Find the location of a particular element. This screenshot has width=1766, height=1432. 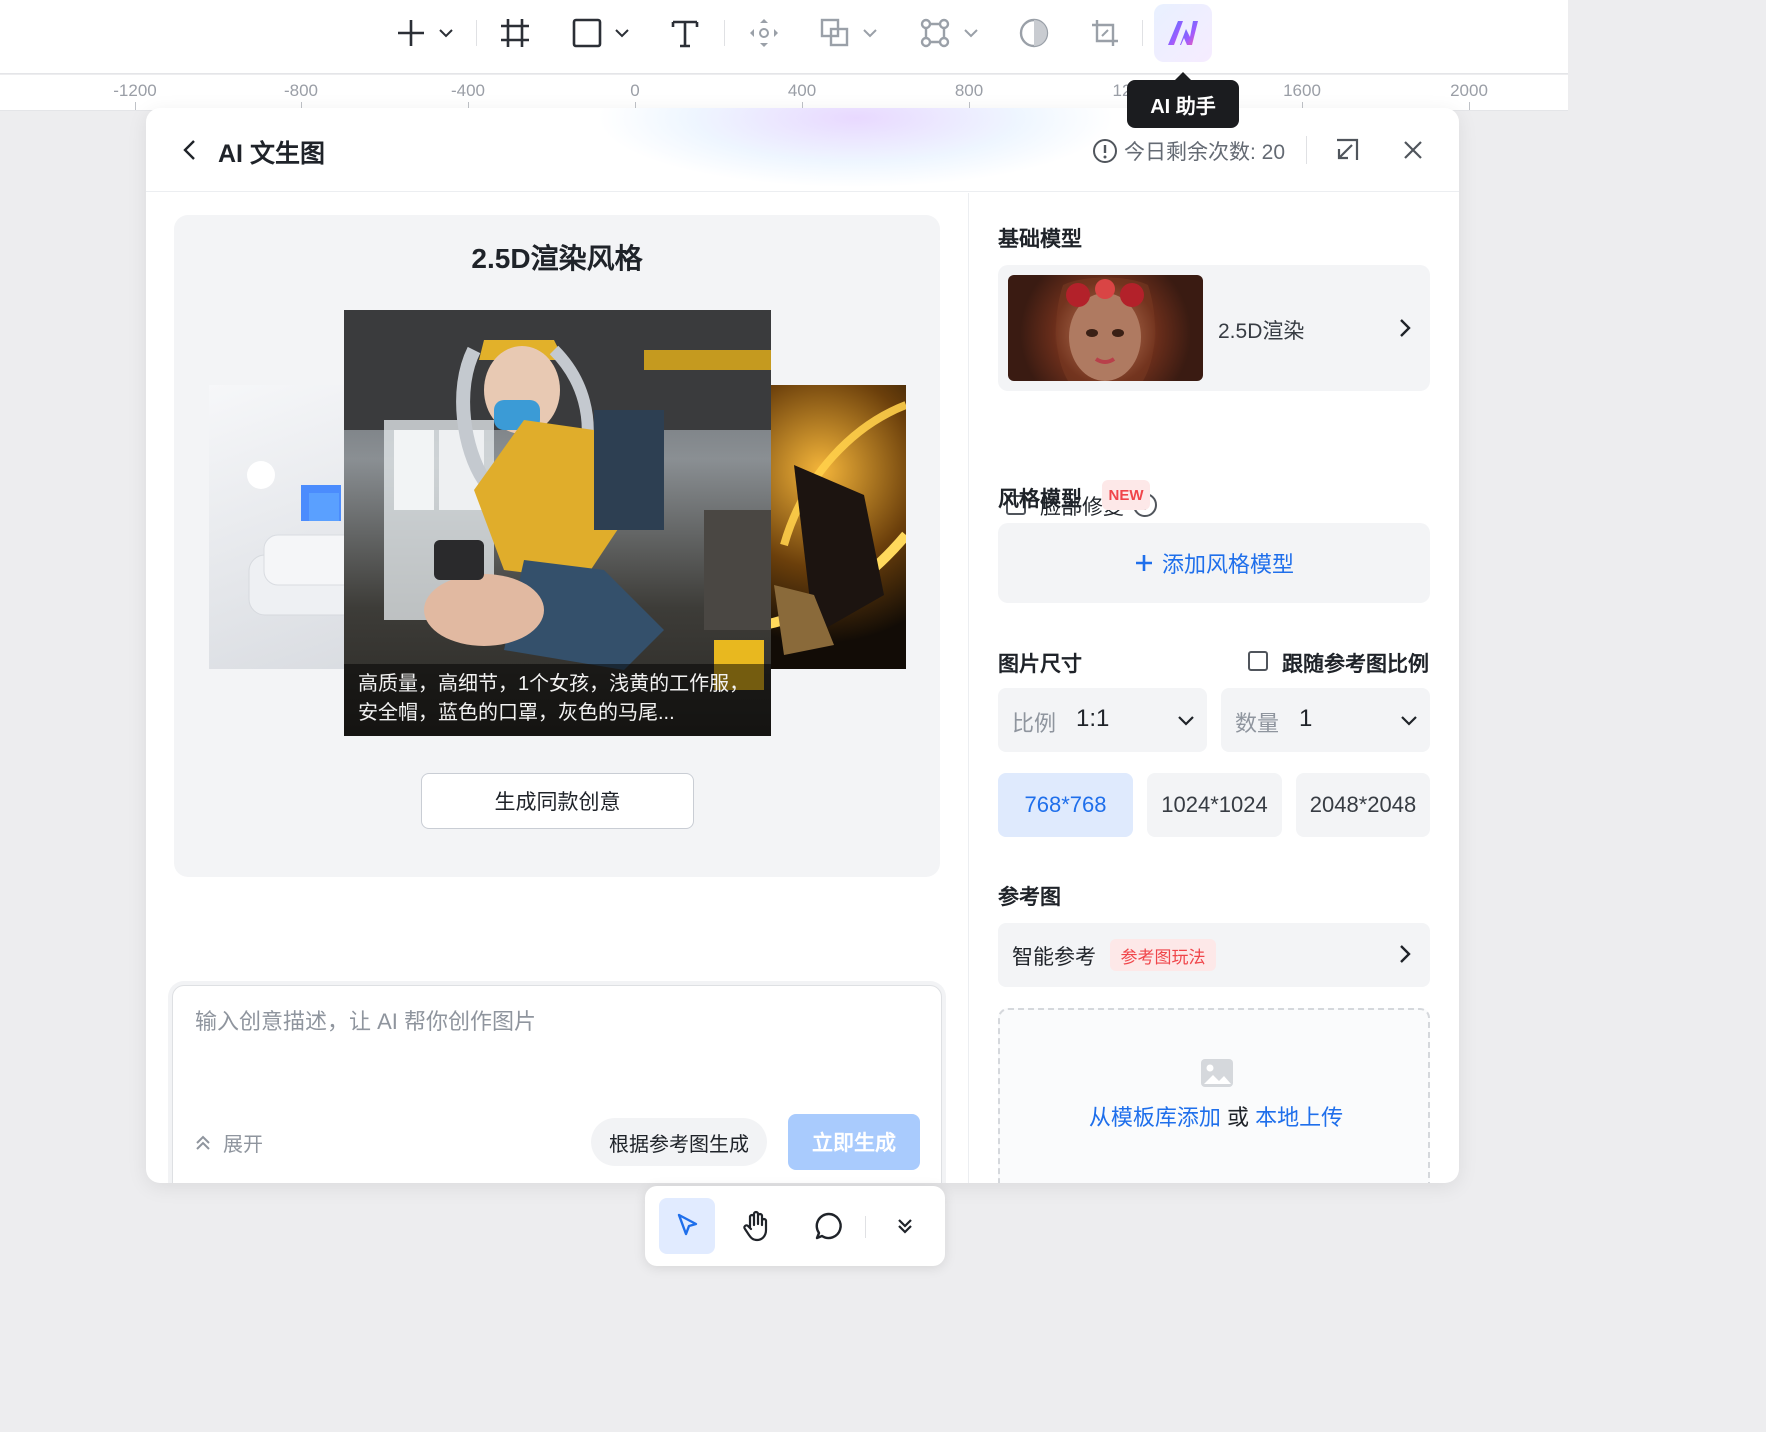

count-label: 数量 is located at coordinates (1257, 723).